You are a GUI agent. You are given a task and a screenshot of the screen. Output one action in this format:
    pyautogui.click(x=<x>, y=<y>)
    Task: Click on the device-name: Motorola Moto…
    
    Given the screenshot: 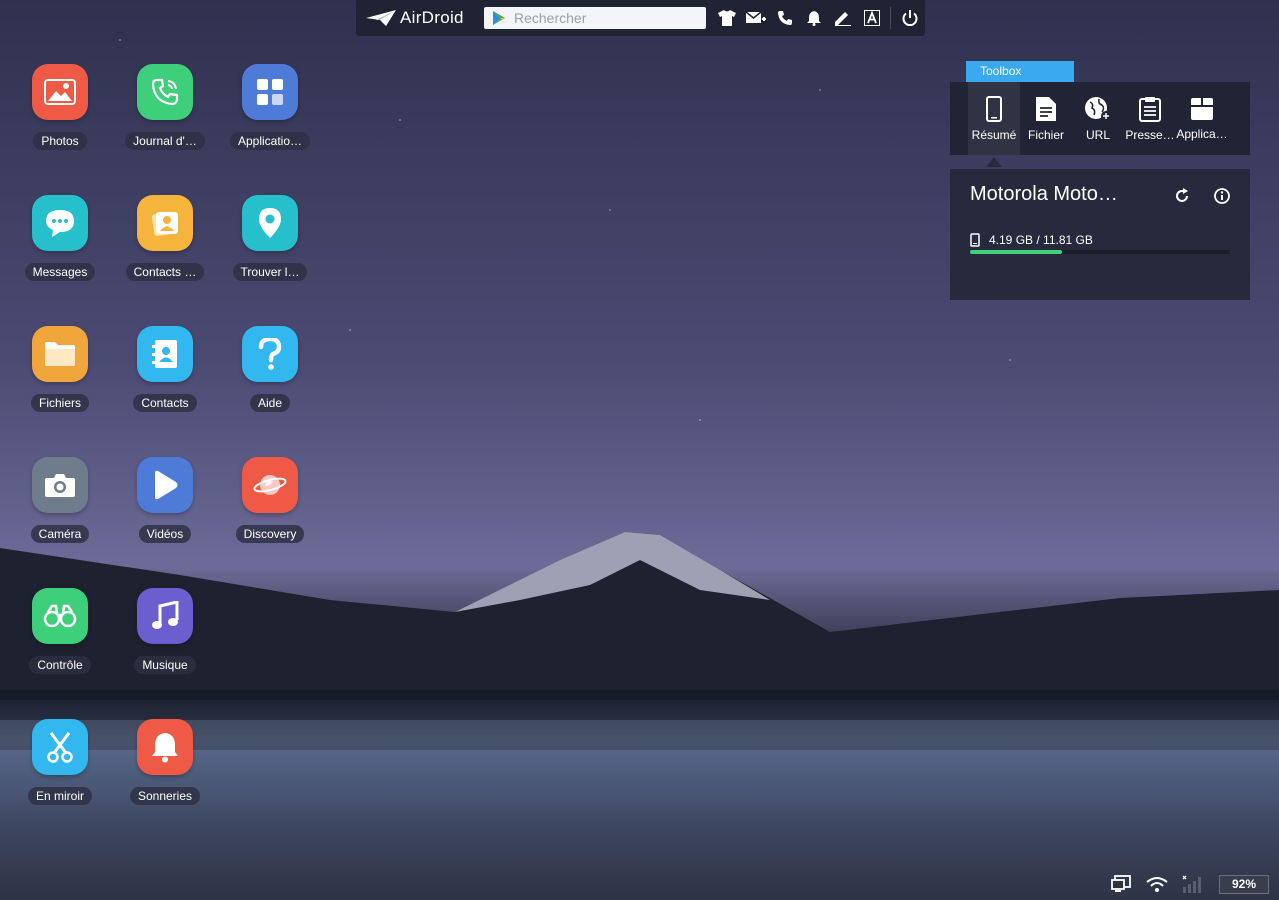 What is the action you would take?
    pyautogui.click(x=1044, y=194)
    